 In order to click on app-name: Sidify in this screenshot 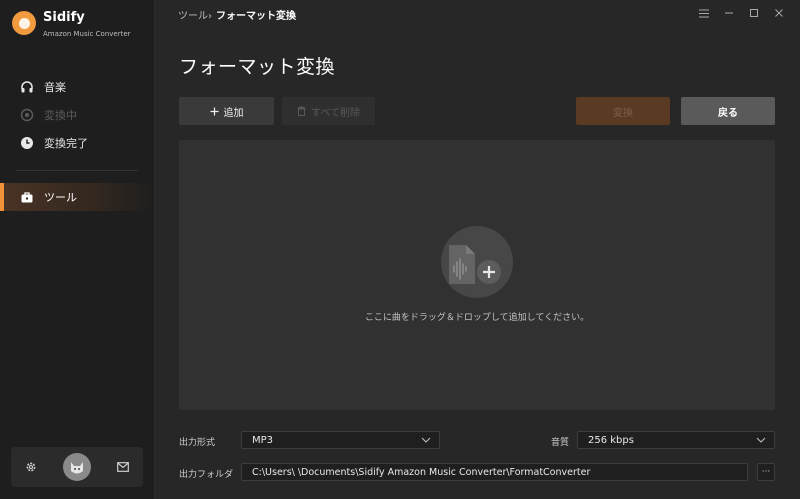, I will do `click(64, 17)`.